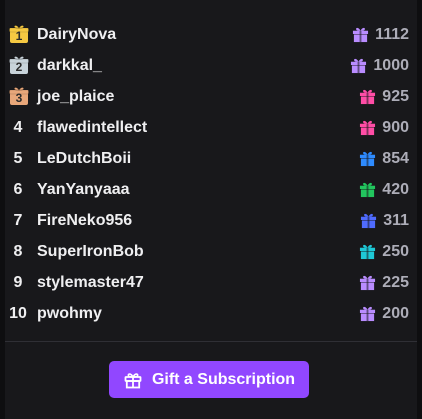 The height and width of the screenshot is (419, 422). I want to click on leaderboard-row: 9 stylemaster47 225, so click(211, 282).